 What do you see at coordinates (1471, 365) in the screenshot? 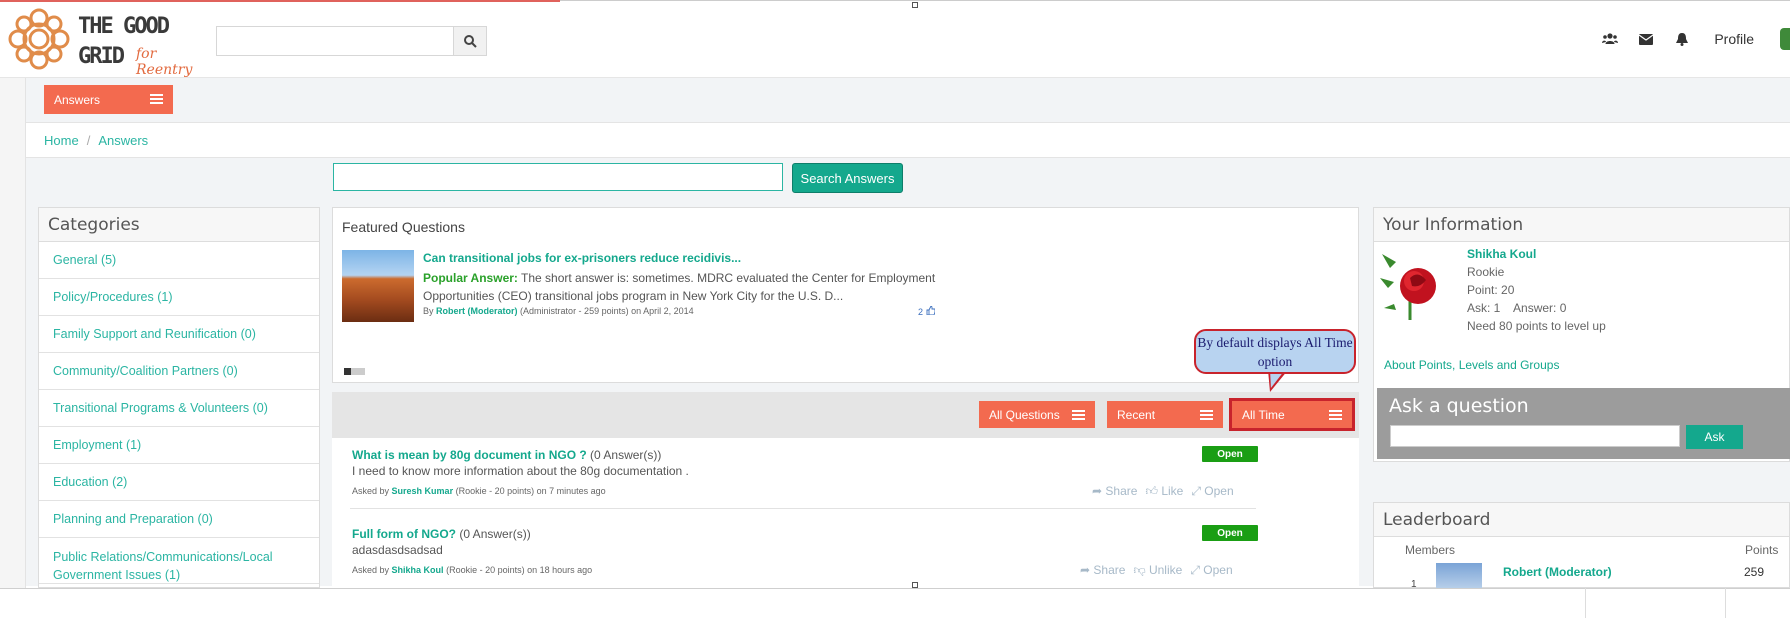
I see `about-points-link: About Points, Levels and Groups` at bounding box center [1471, 365].